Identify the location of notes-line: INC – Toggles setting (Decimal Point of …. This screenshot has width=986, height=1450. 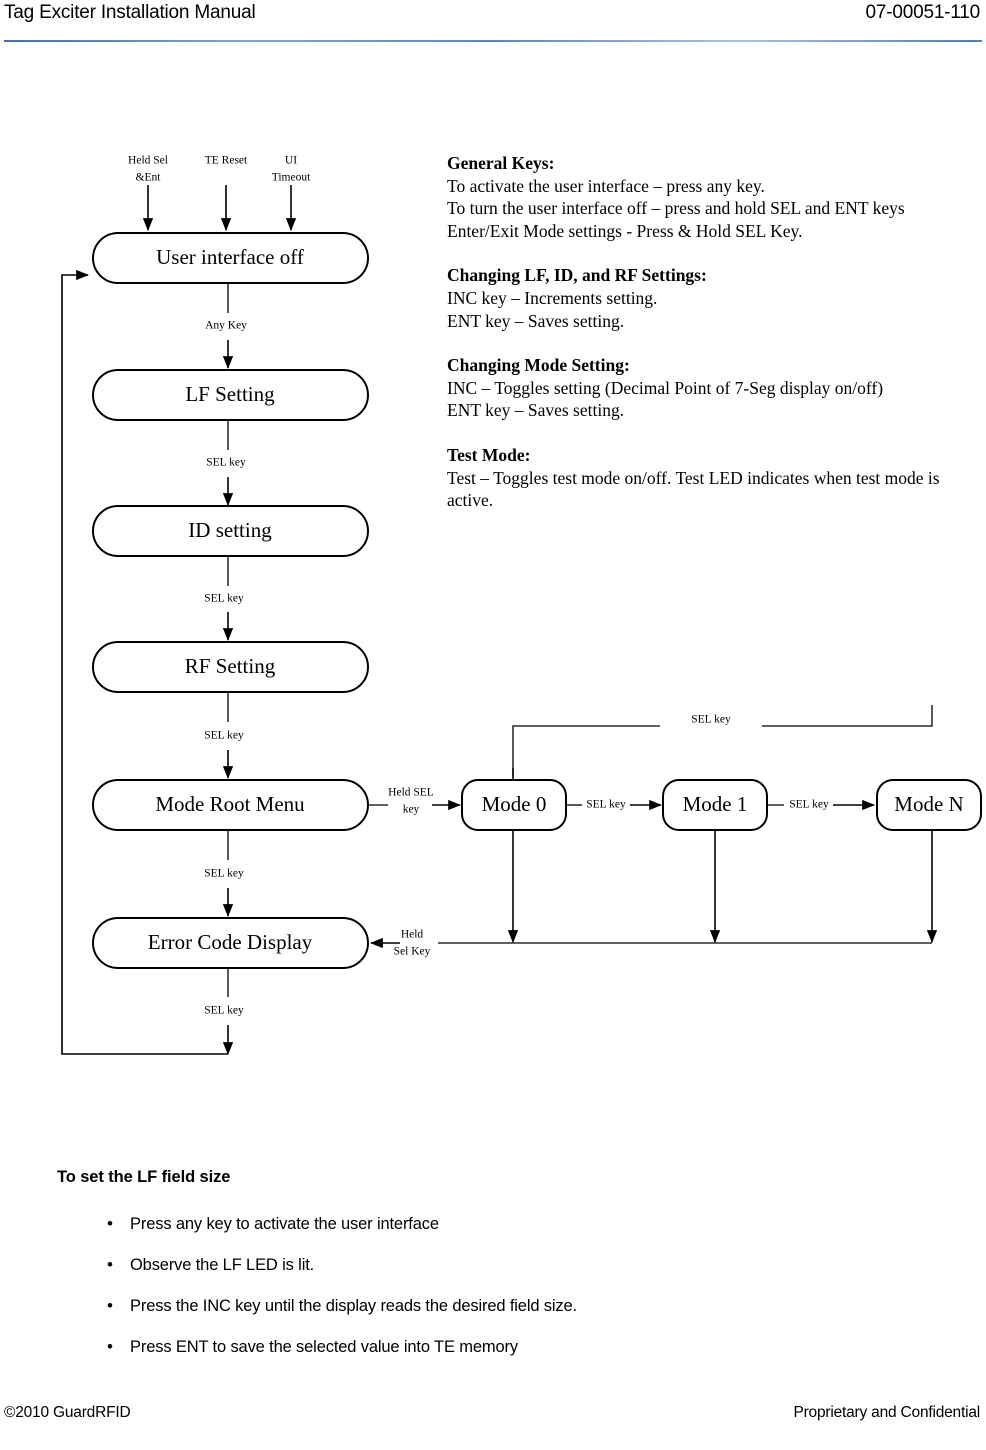
(665, 387).